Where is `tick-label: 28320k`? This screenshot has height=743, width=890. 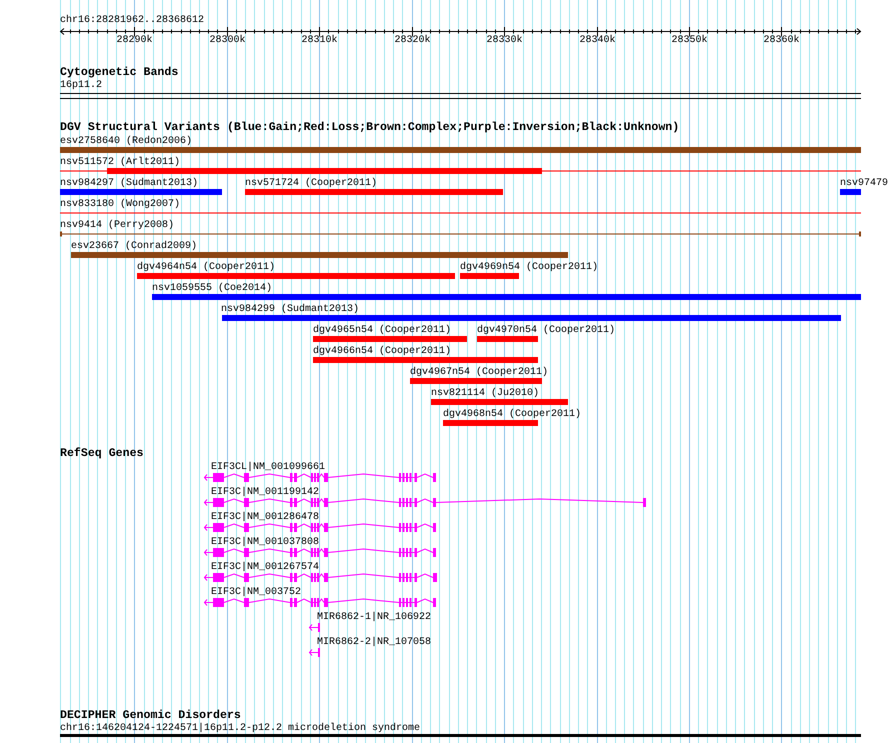 tick-label: 28320k is located at coordinates (412, 41).